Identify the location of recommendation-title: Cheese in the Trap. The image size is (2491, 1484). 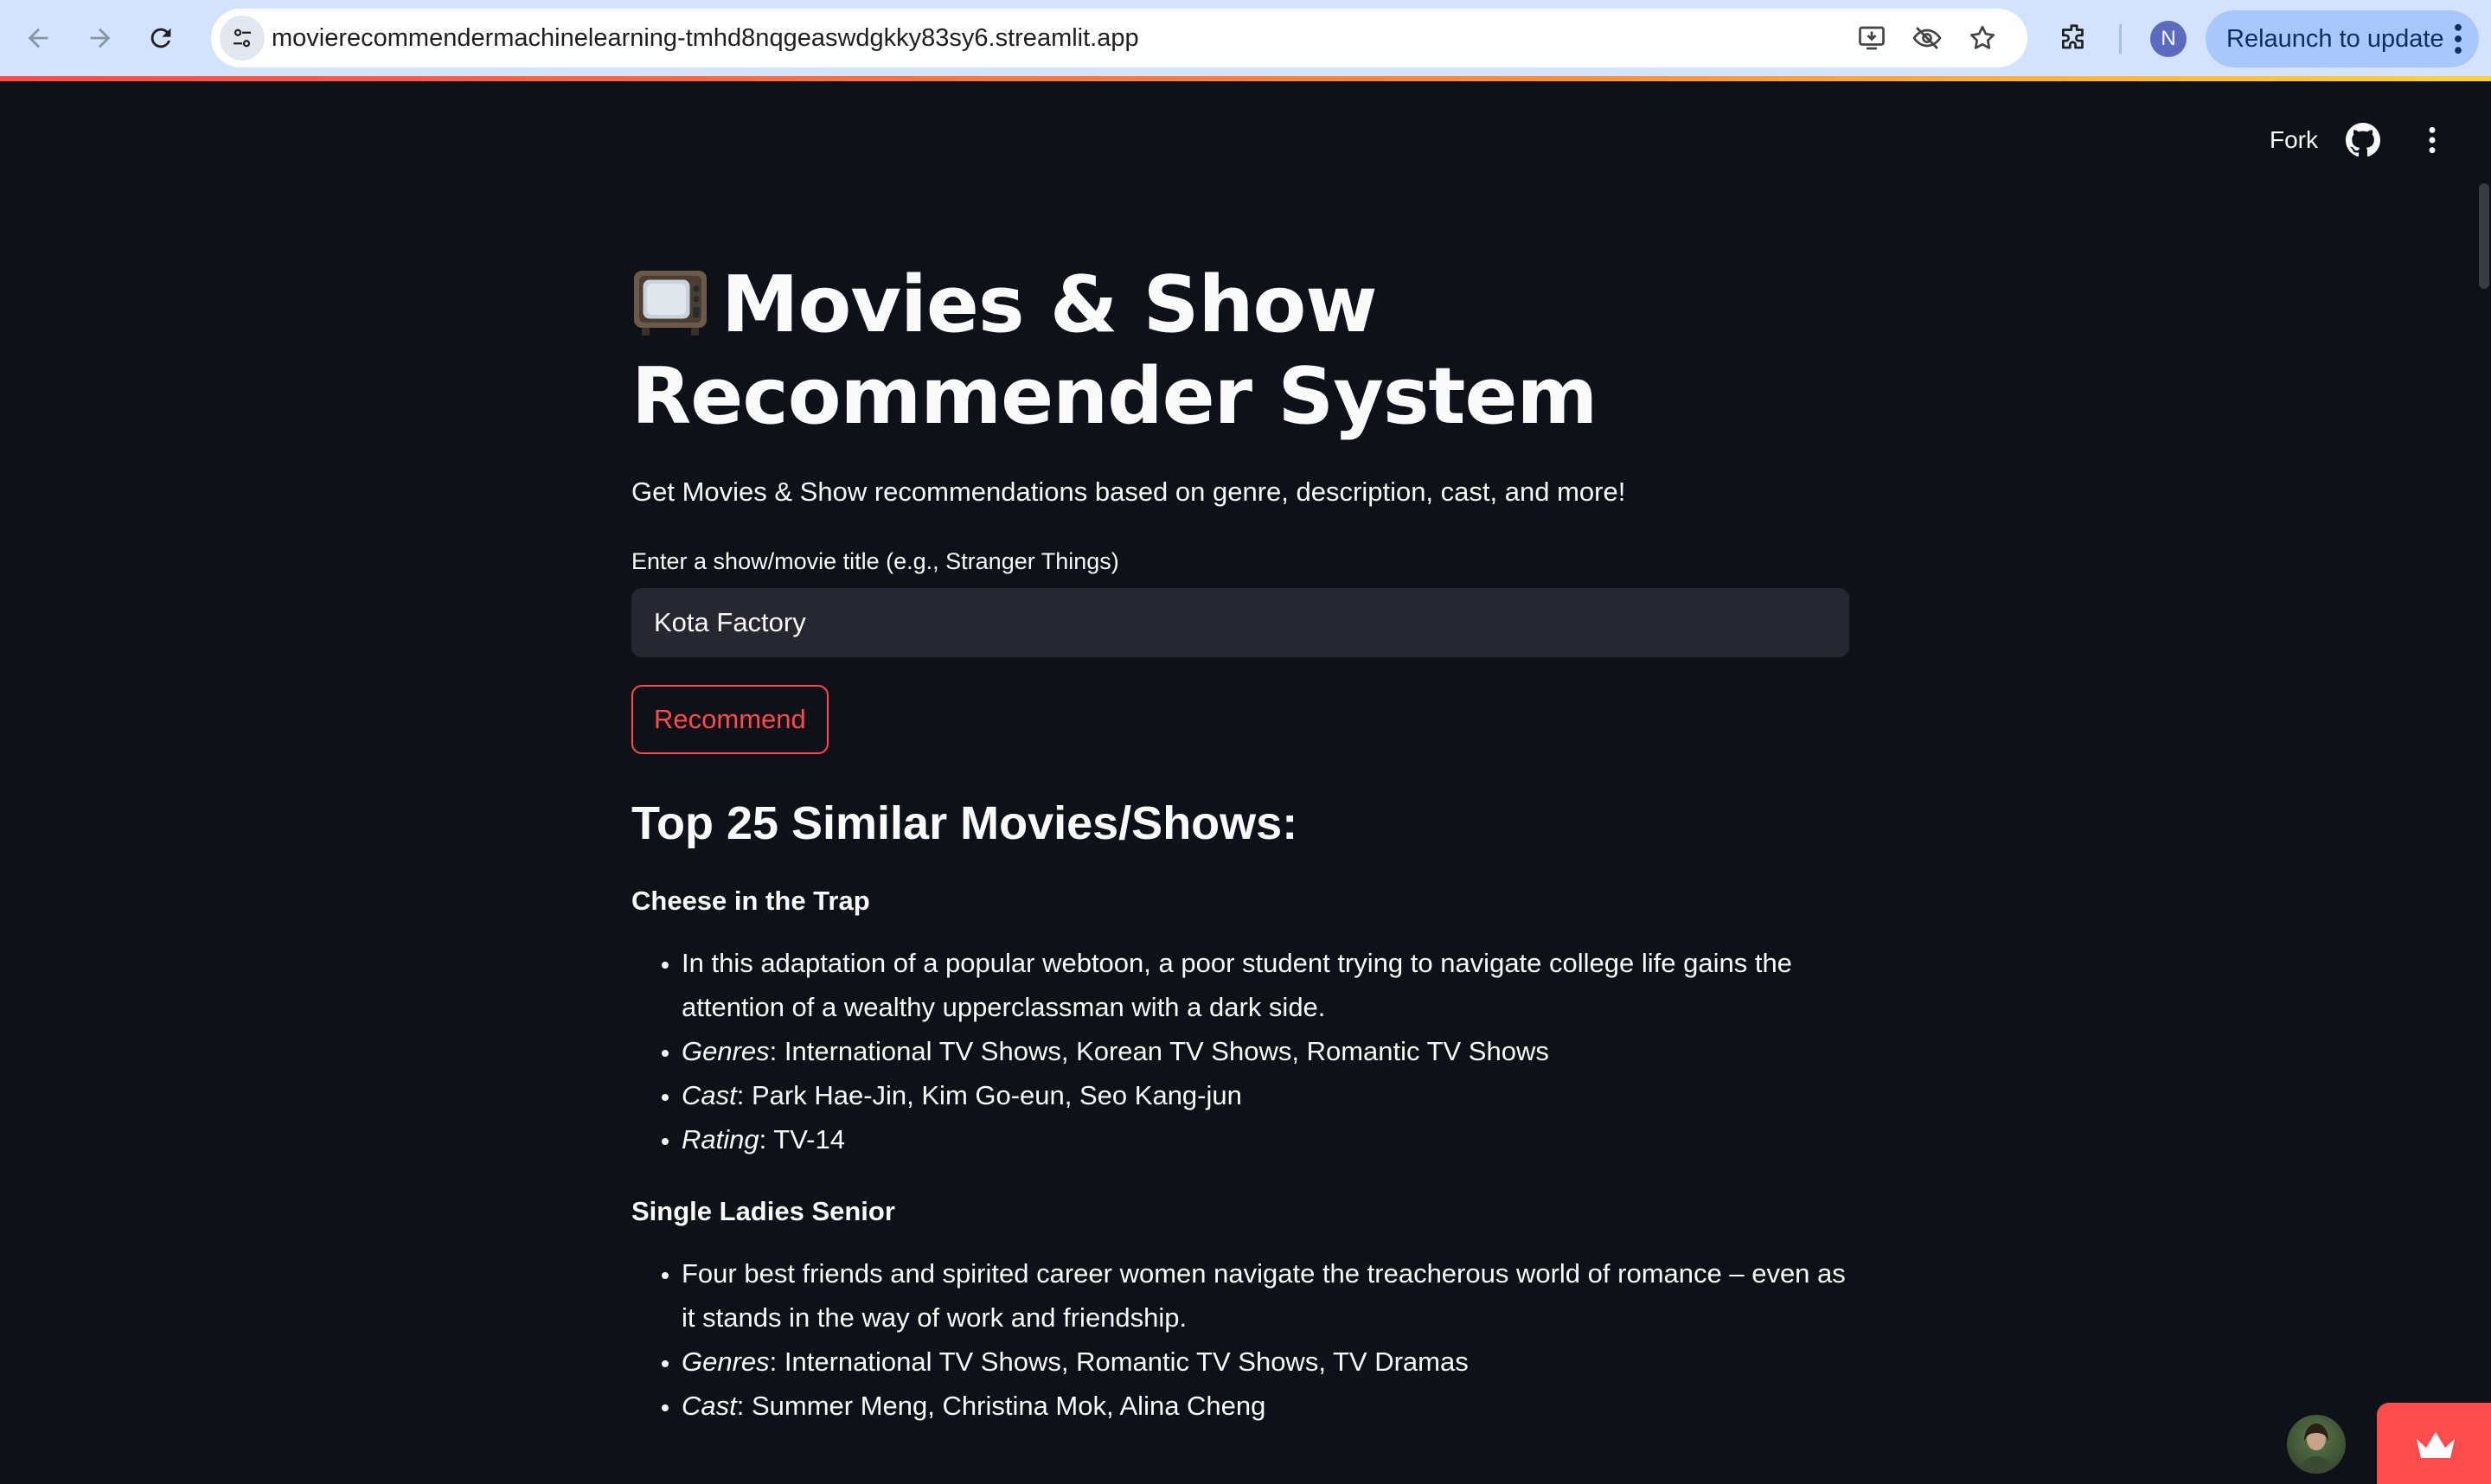
(751, 901).